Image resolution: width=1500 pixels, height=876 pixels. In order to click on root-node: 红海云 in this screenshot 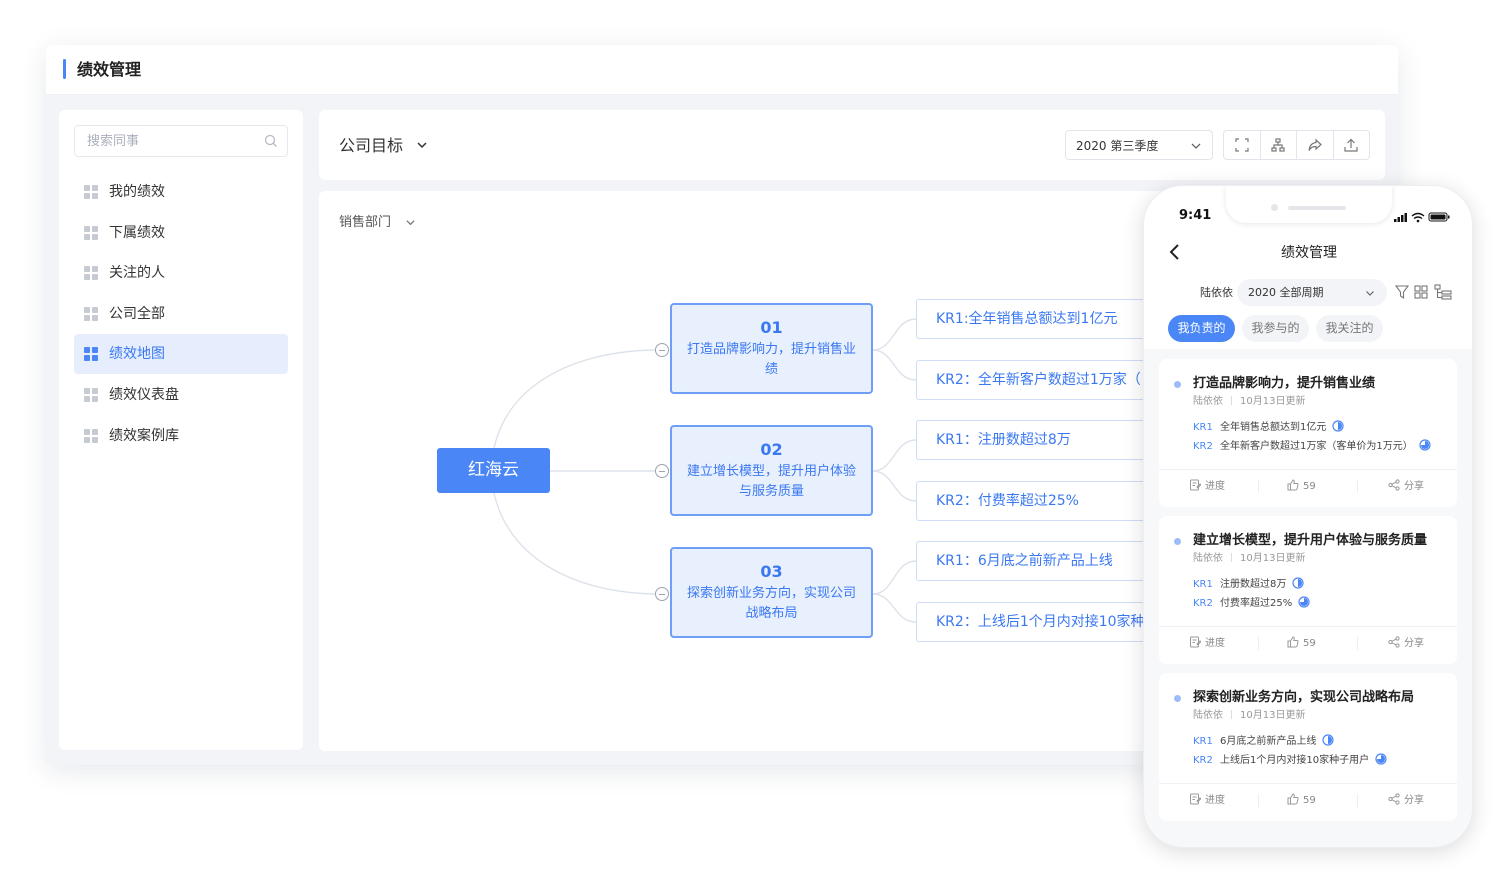, I will do `click(493, 470)`.